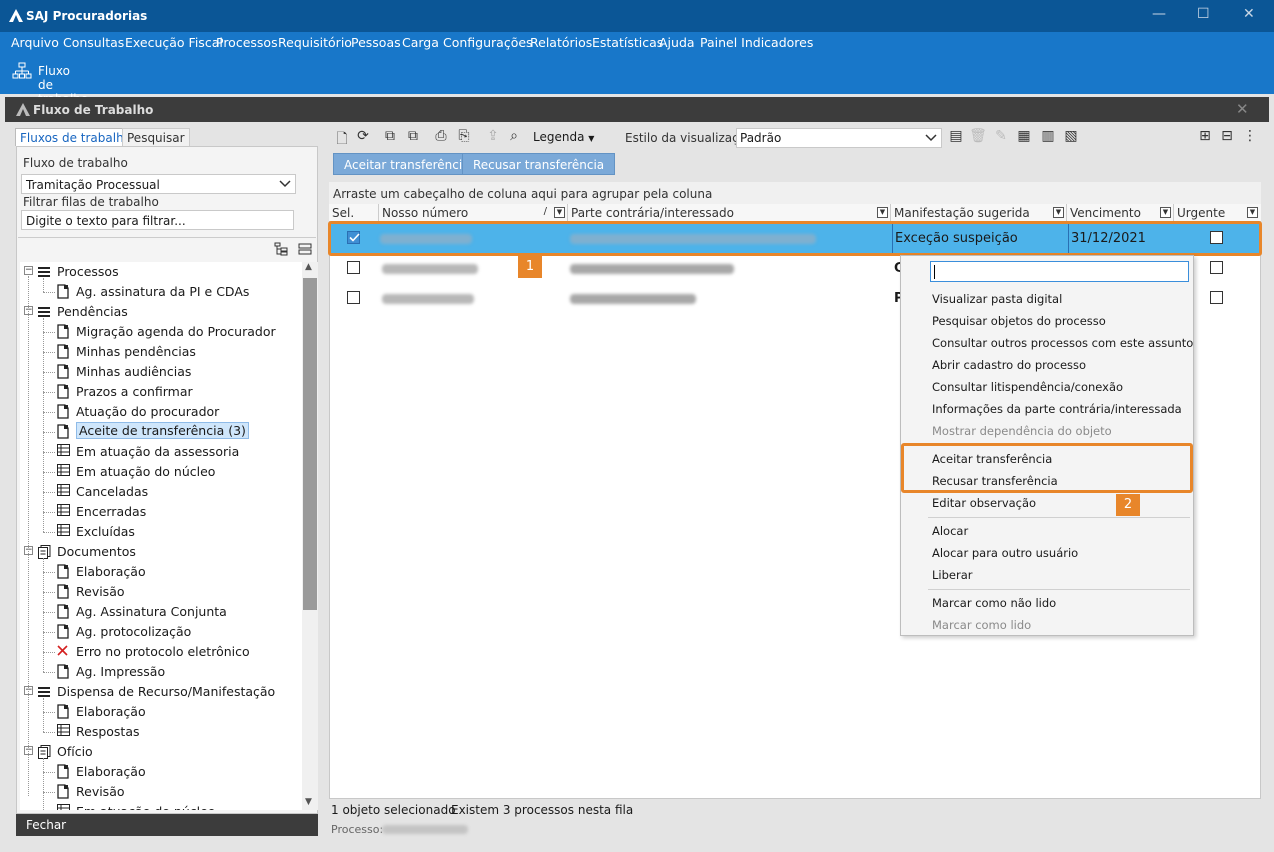  I want to click on inner-close-button: ✕, so click(1242, 109).